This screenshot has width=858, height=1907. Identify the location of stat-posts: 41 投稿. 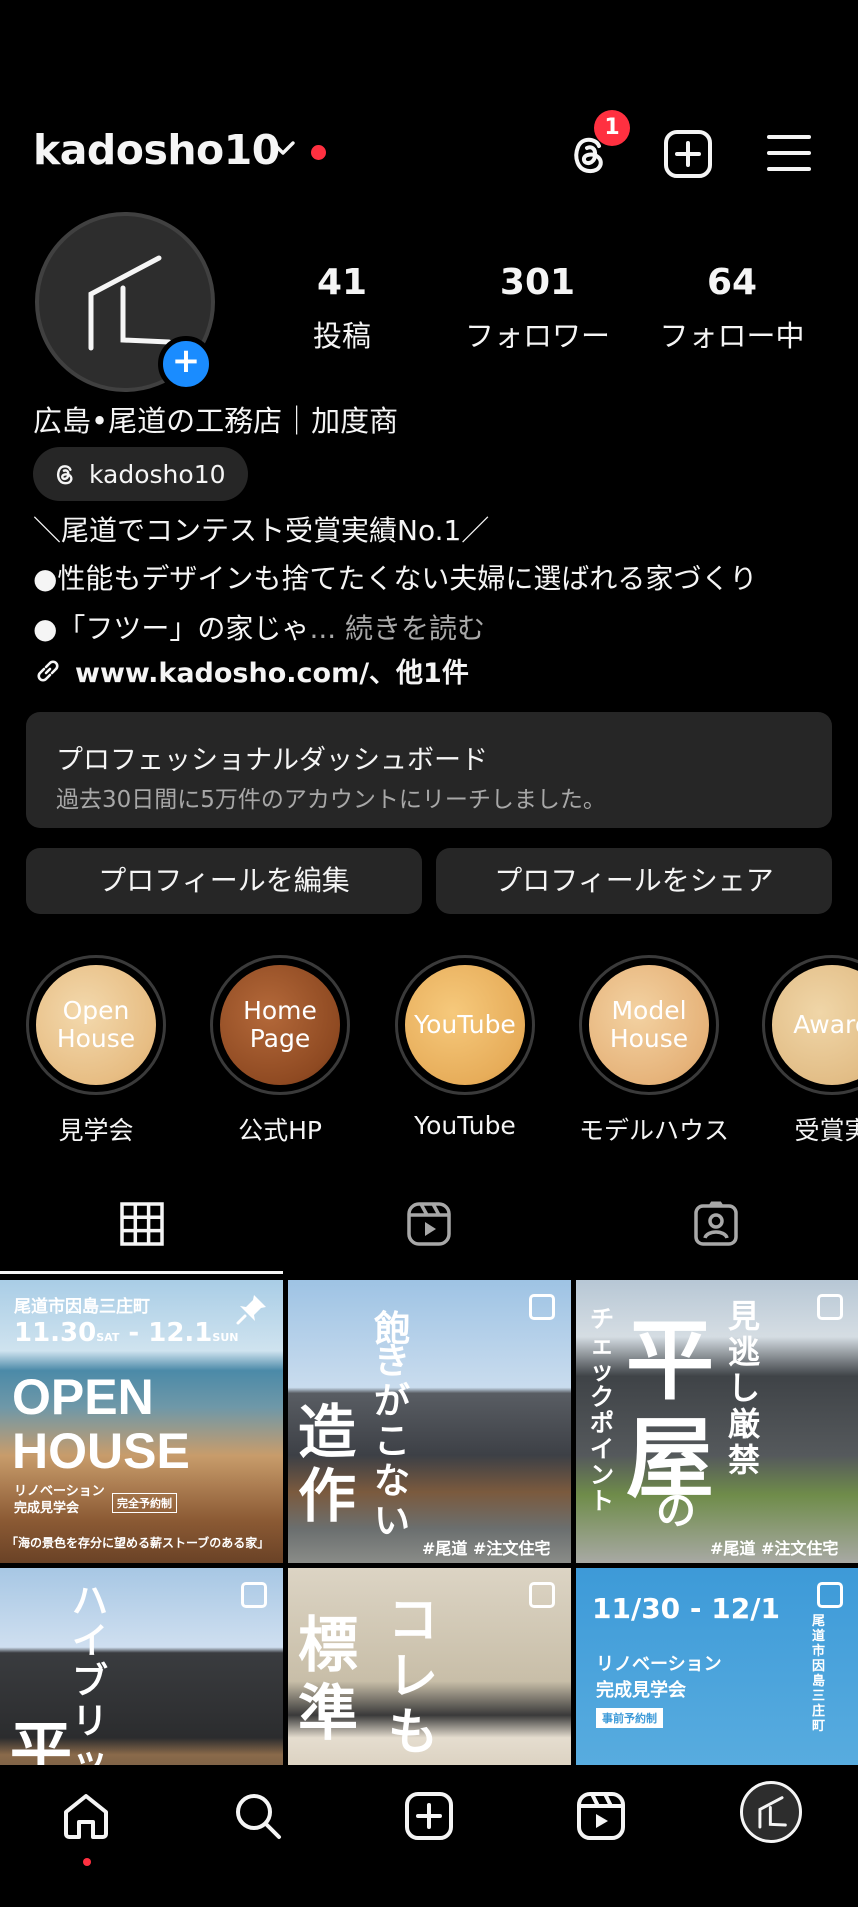
(342, 308).